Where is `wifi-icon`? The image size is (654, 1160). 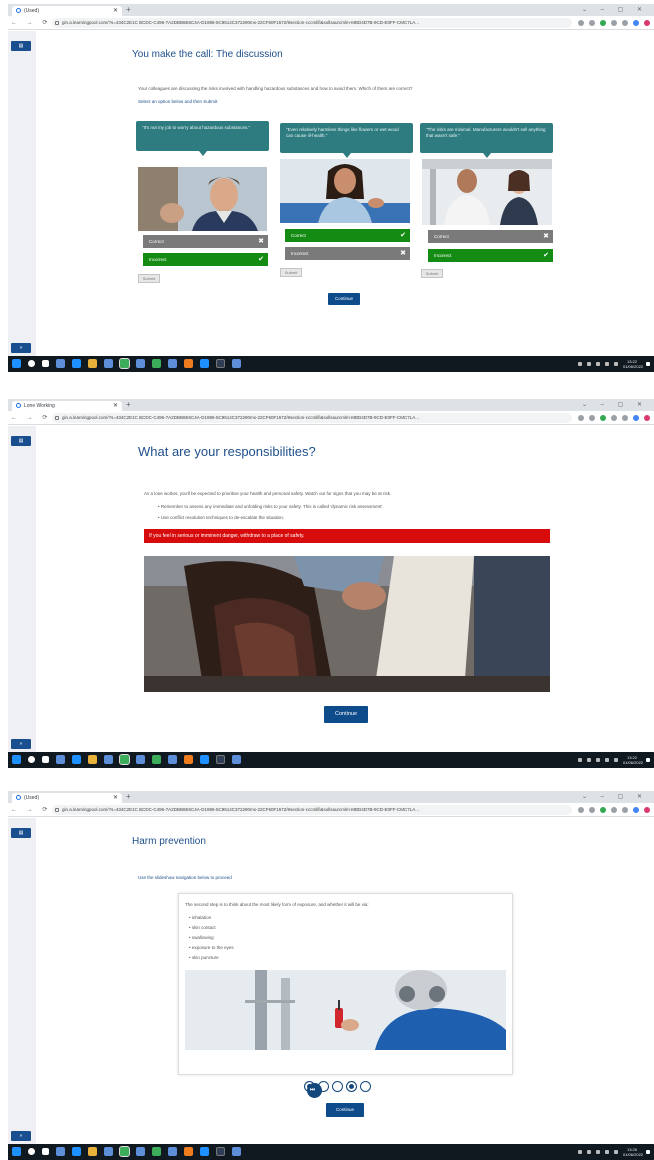
wifi-icon is located at coordinates (607, 364).